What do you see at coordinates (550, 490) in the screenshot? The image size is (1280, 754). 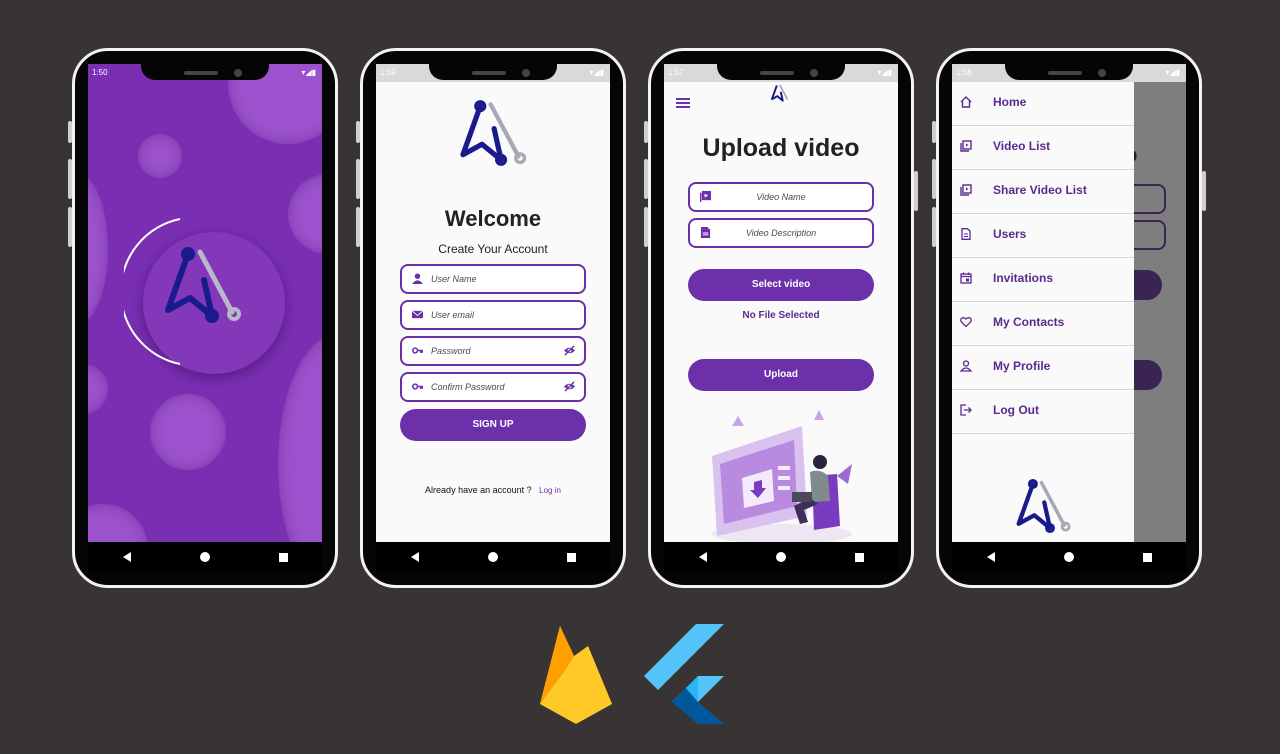 I see `login-link: Log in` at bounding box center [550, 490].